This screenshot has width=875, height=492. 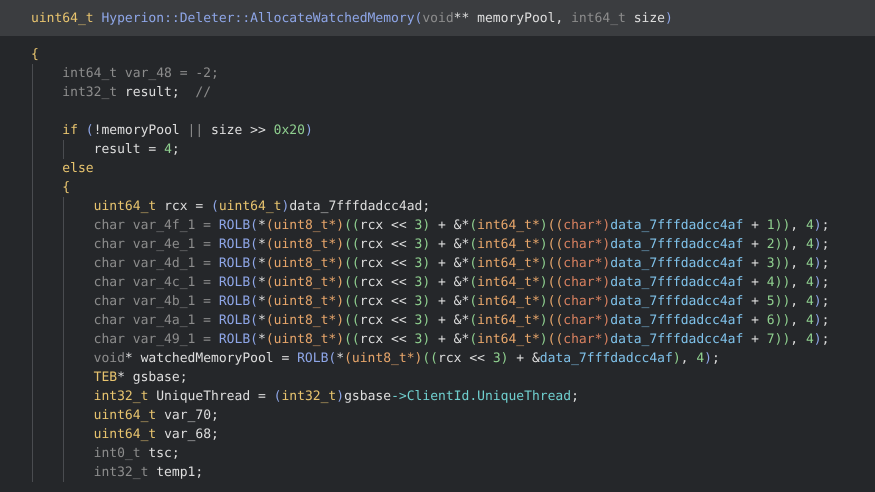 I want to click on code-line: char var_49_1 = ROLB(*(uint8_t*)((rcx << 3) + &*(int64_t*)((char*)data_7fffdadcc4af + 7)), 4);, so click(x=461, y=340).